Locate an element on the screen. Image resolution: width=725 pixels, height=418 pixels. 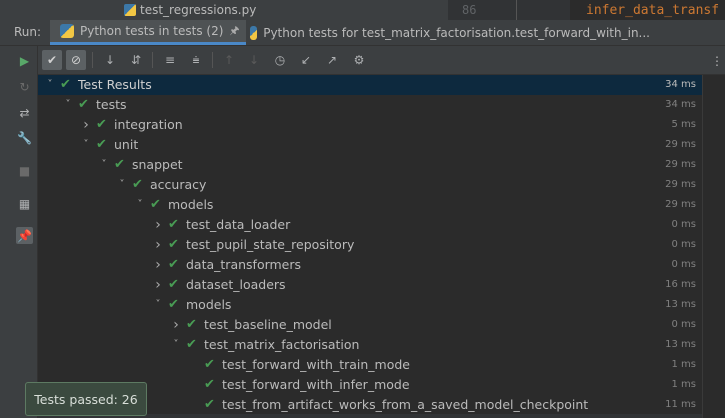
rerun-failed-icon: ↻ is located at coordinates (24, 86).